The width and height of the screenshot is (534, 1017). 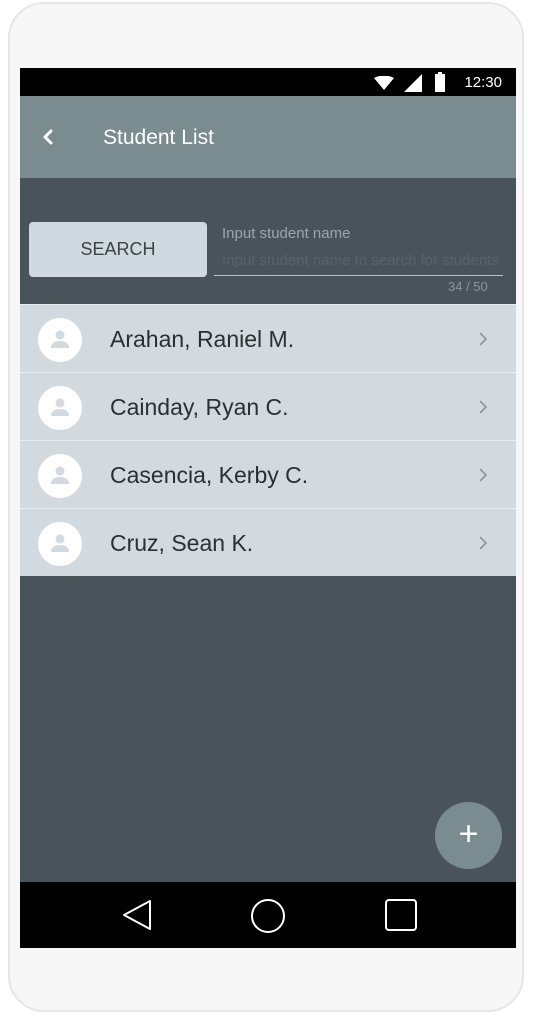 I want to click on list-item: Cainday, Ryan C., so click(x=268, y=406).